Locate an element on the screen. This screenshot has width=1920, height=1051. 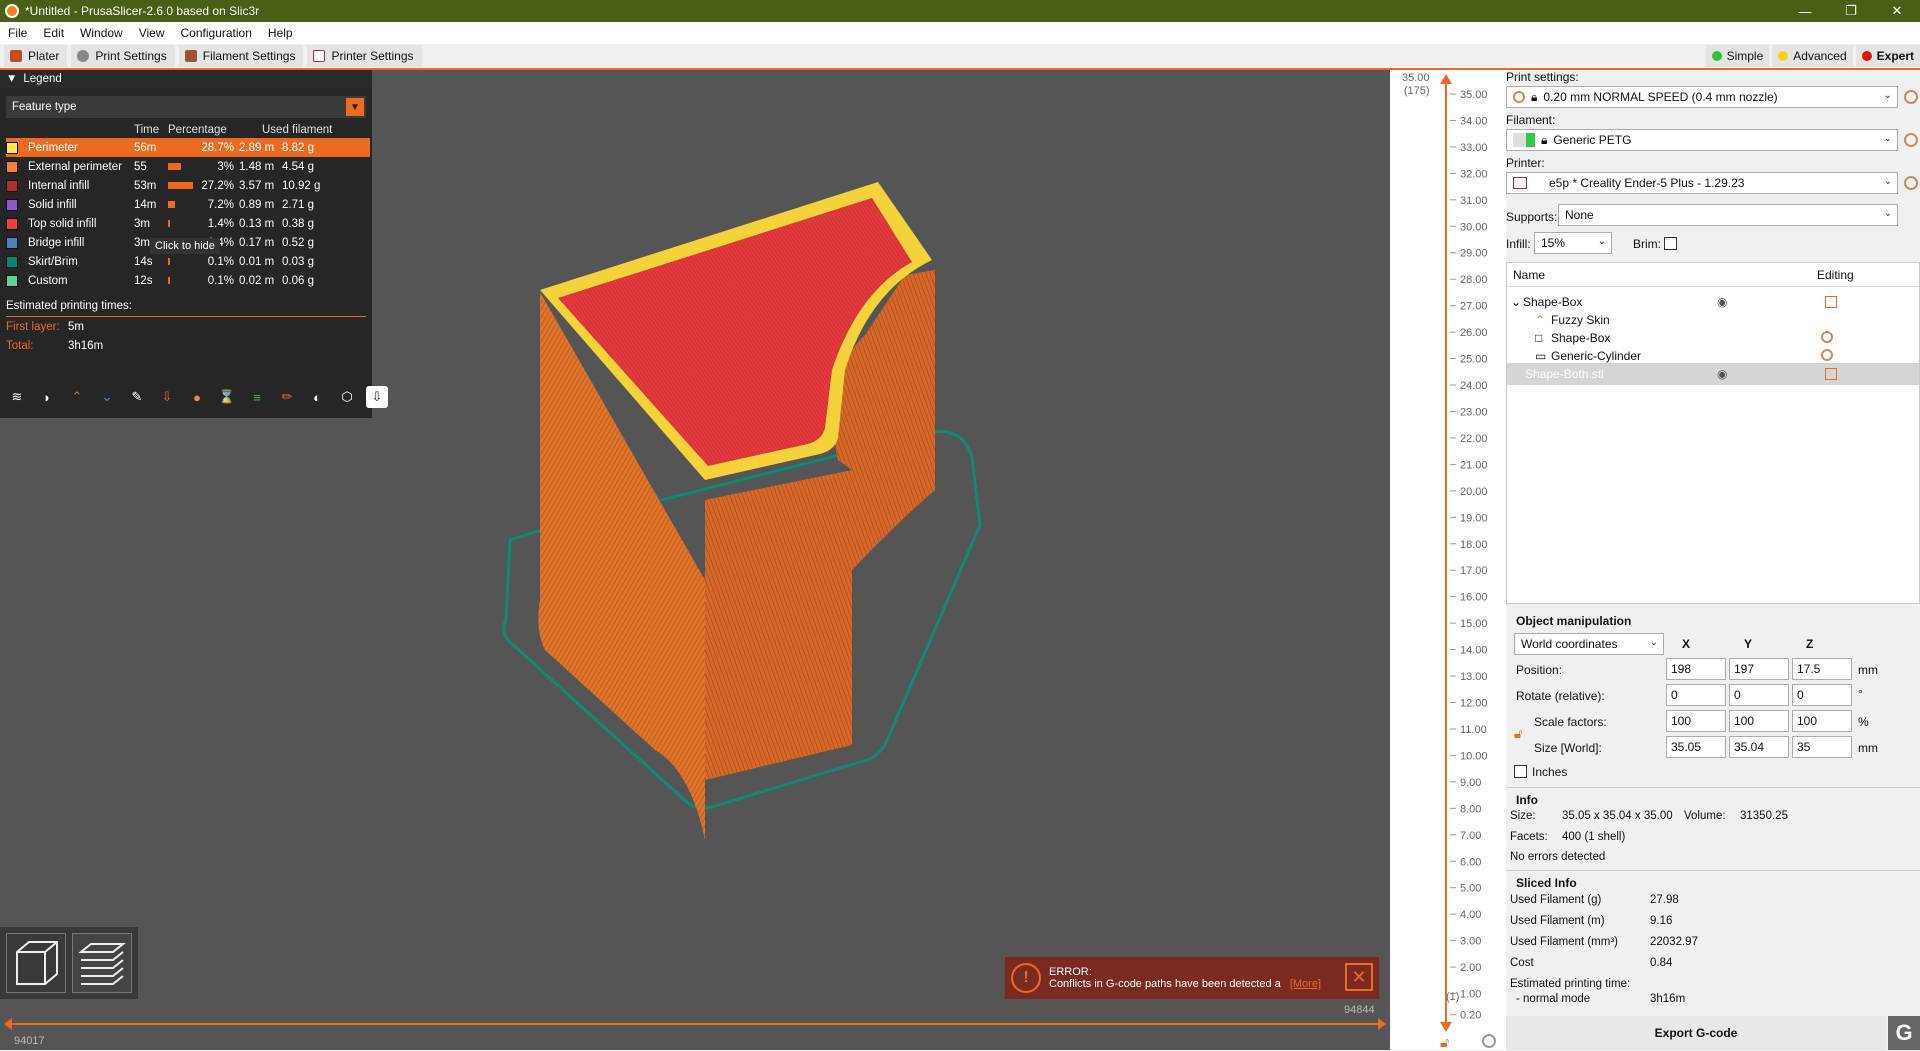
menu-view: View is located at coordinates (152, 33).